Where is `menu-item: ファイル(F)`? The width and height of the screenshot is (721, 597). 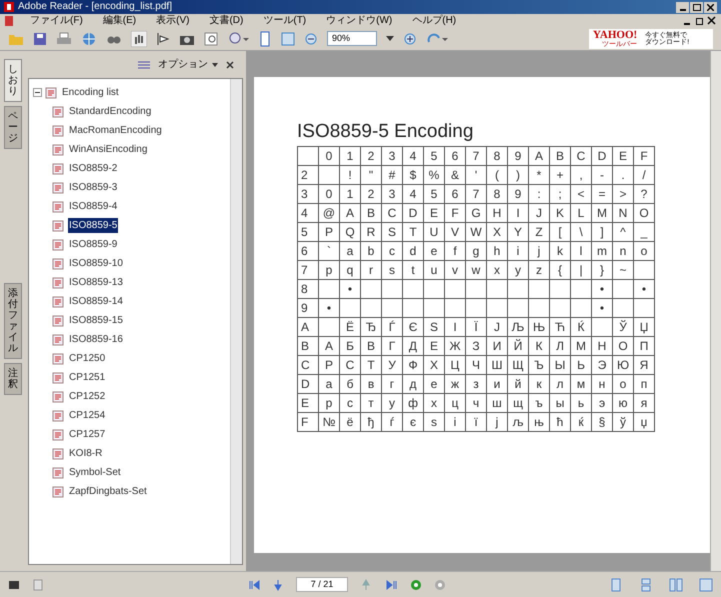
menu-item: ファイル(F) is located at coordinates (56, 21).